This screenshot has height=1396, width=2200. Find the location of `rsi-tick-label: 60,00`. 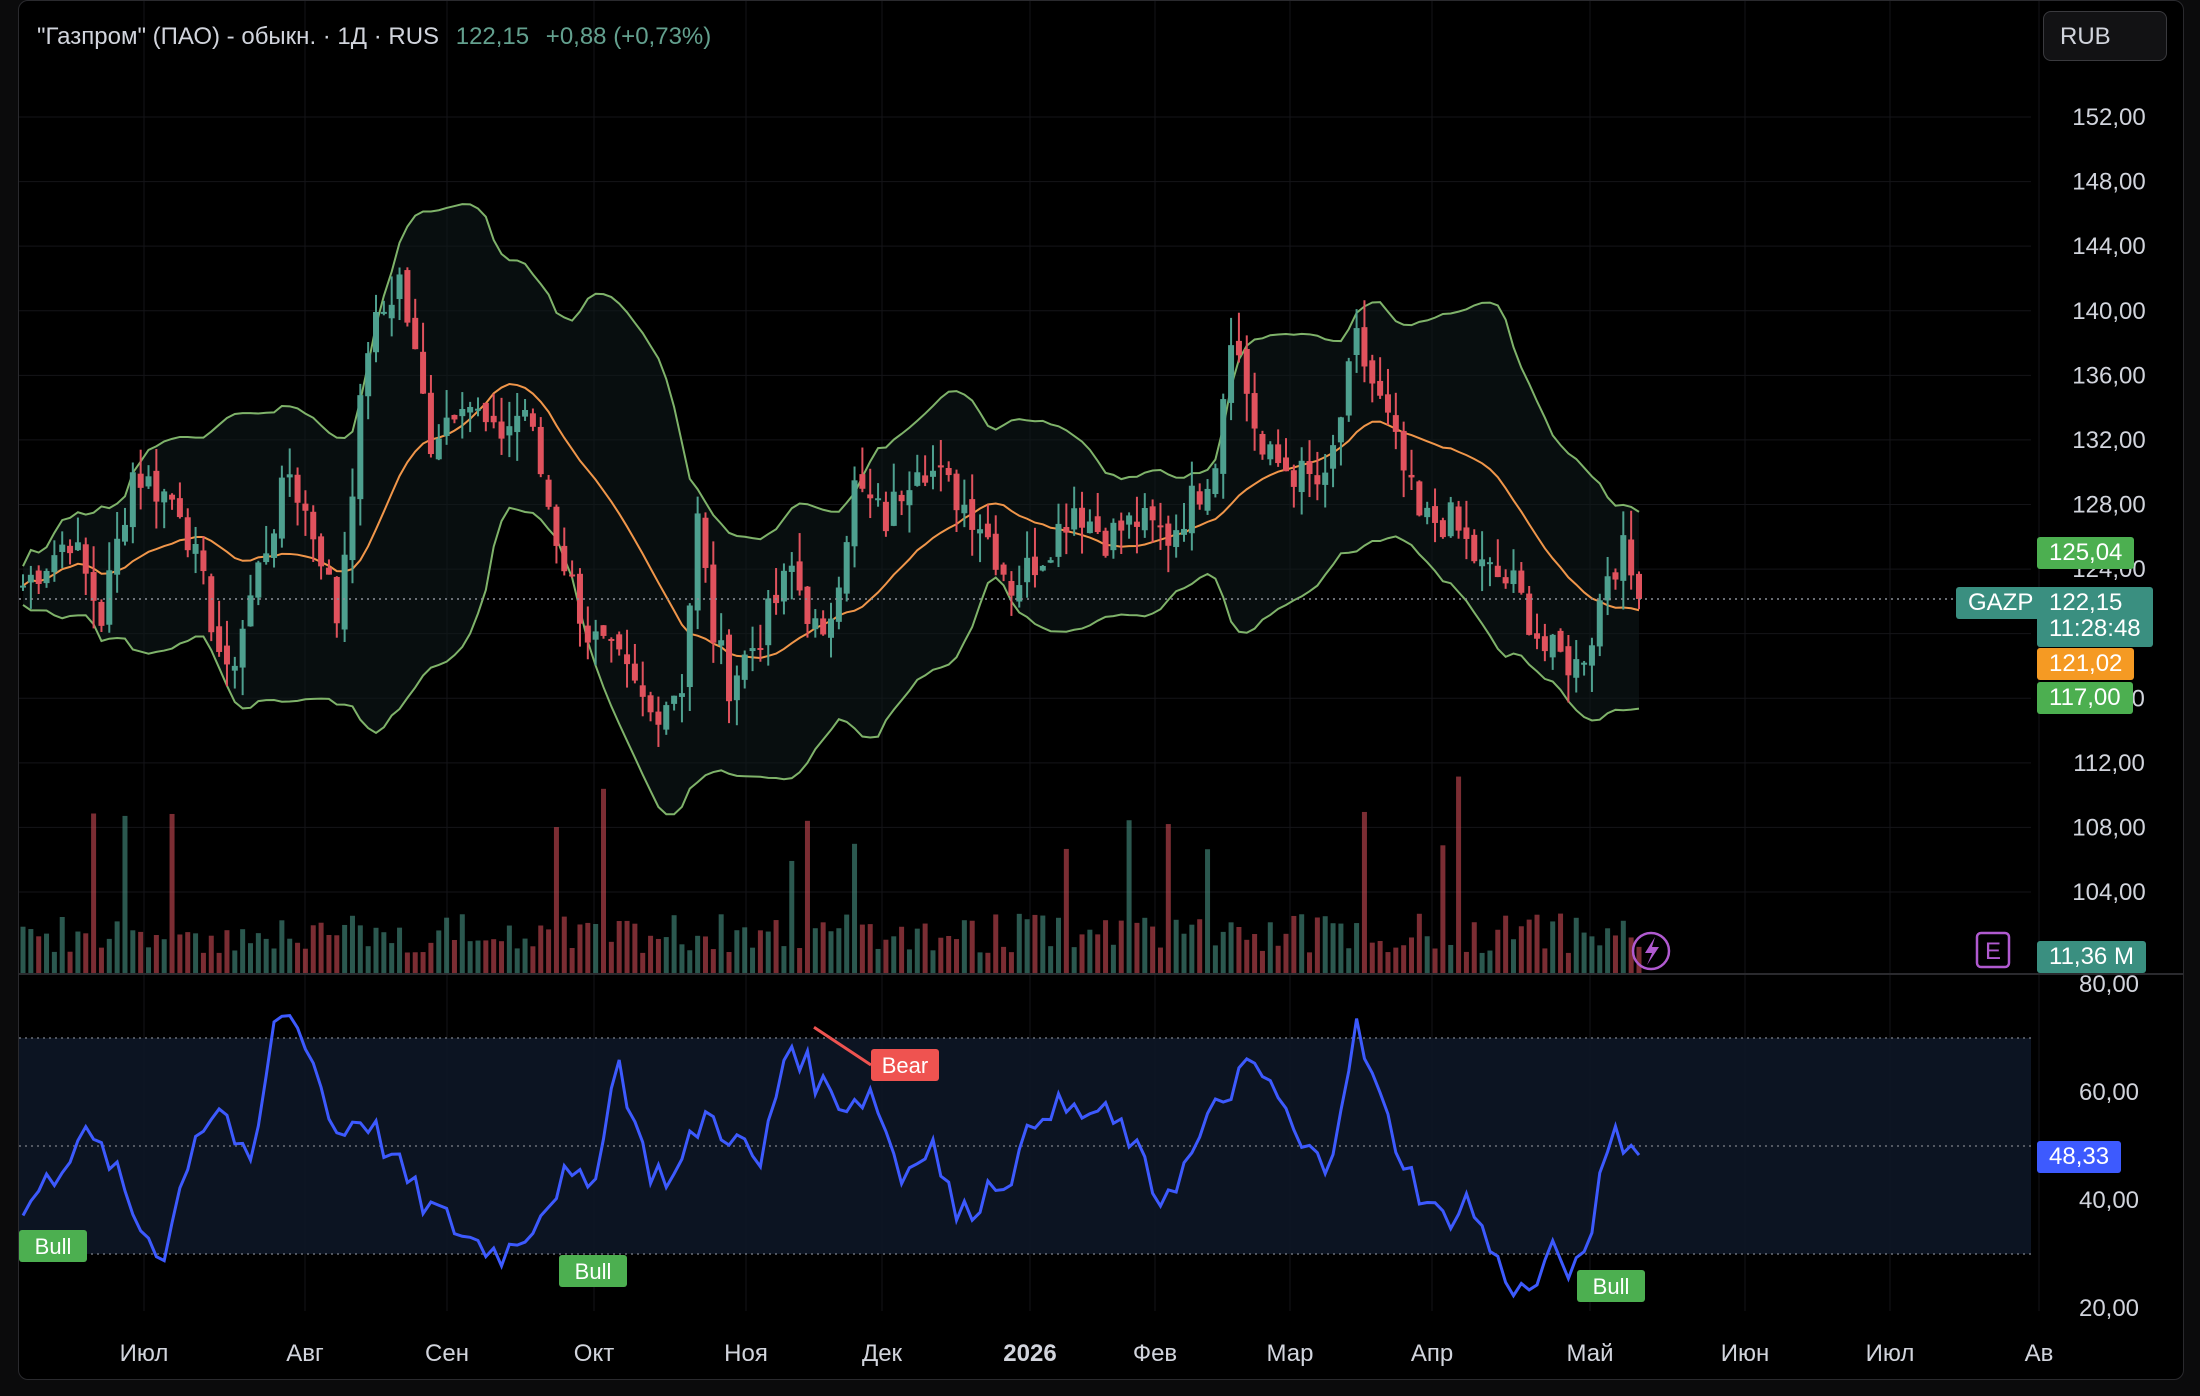

rsi-tick-label: 60,00 is located at coordinates (2109, 1092).